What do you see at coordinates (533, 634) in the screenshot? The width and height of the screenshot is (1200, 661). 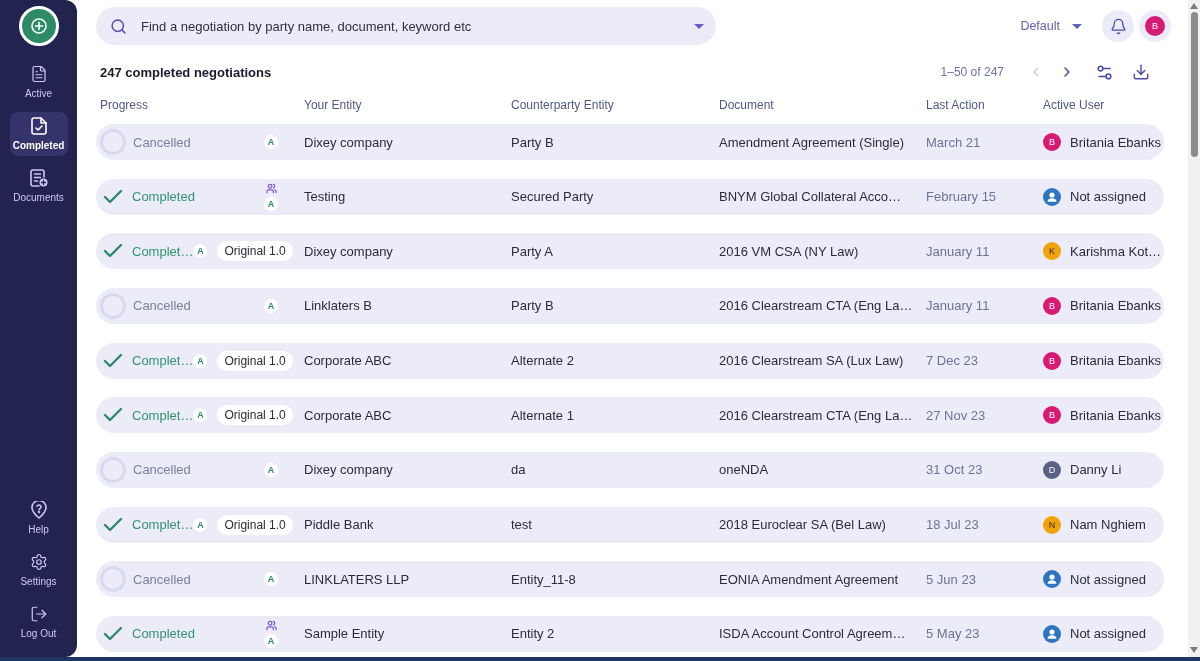 I see `table-cell: Entity 2` at bounding box center [533, 634].